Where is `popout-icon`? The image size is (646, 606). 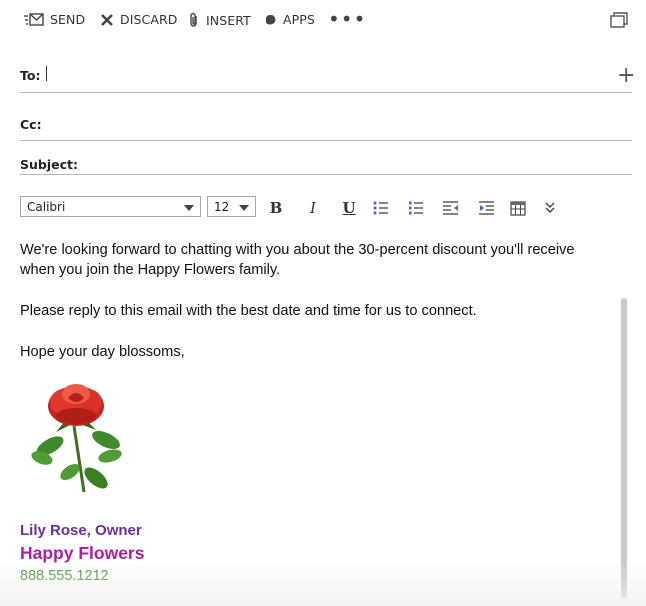 popout-icon is located at coordinates (619, 20).